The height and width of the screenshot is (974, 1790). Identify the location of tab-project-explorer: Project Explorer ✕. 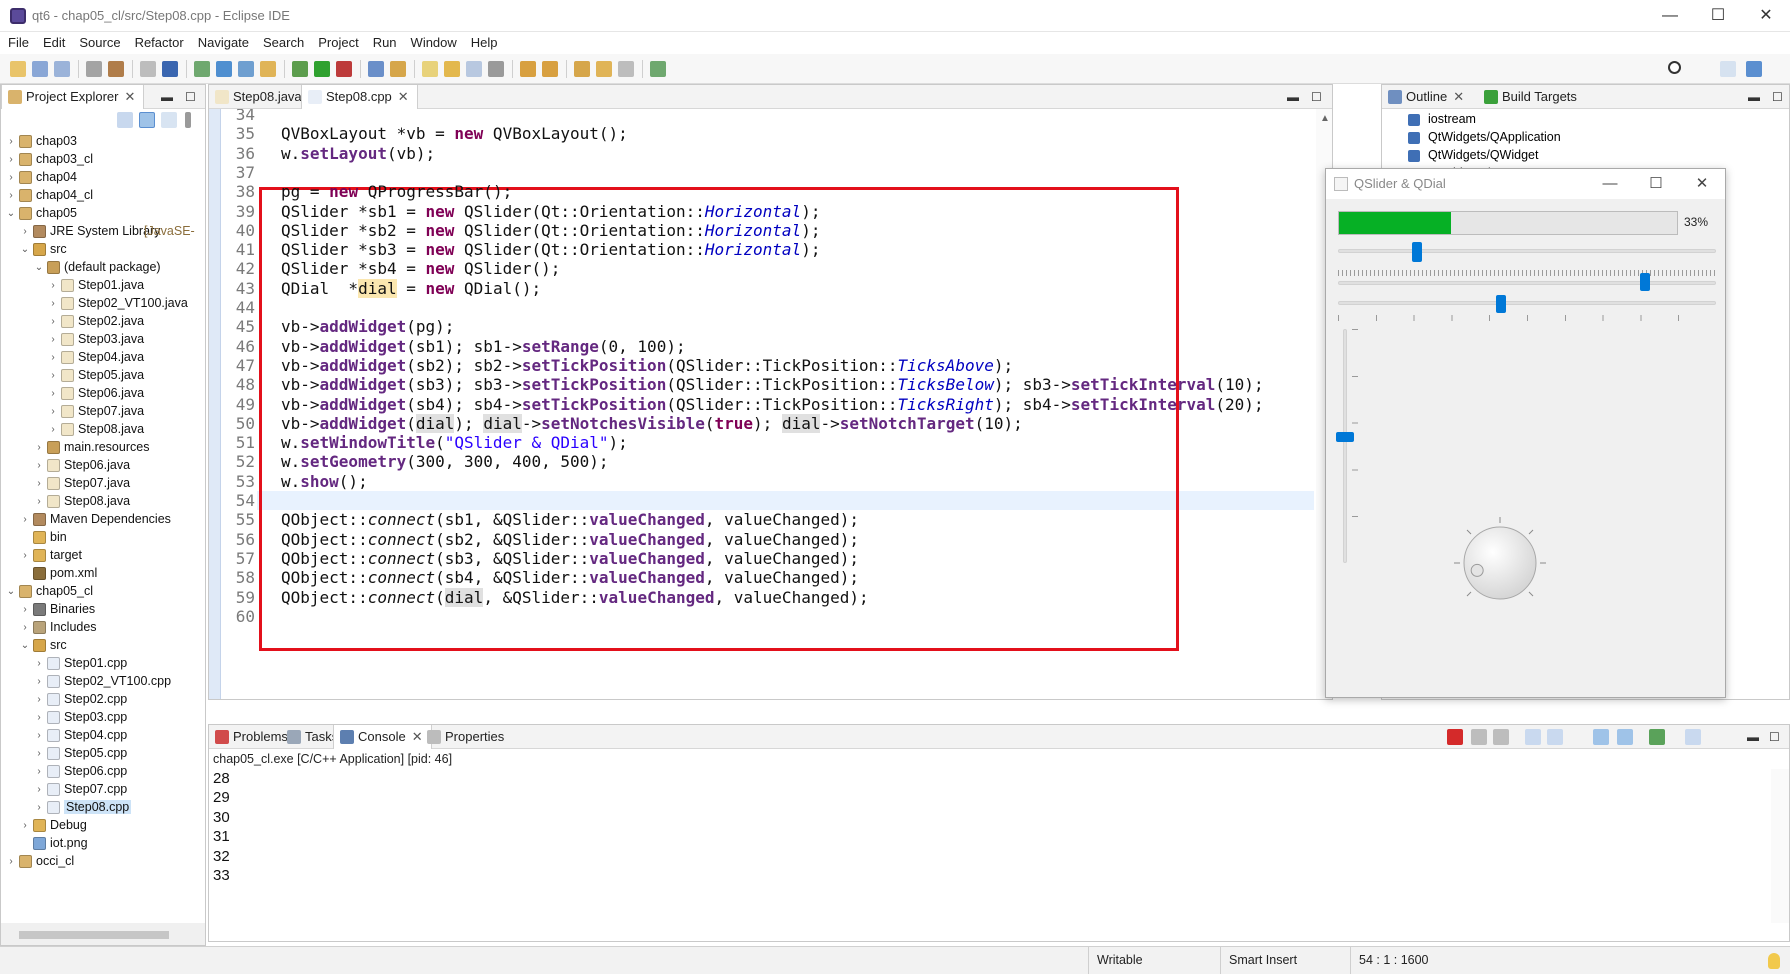
(73, 97).